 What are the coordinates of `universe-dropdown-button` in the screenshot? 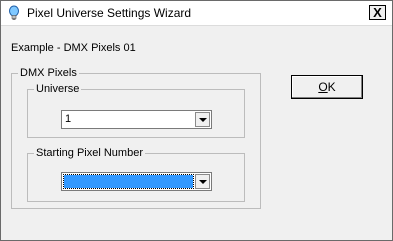 It's located at (202, 119).